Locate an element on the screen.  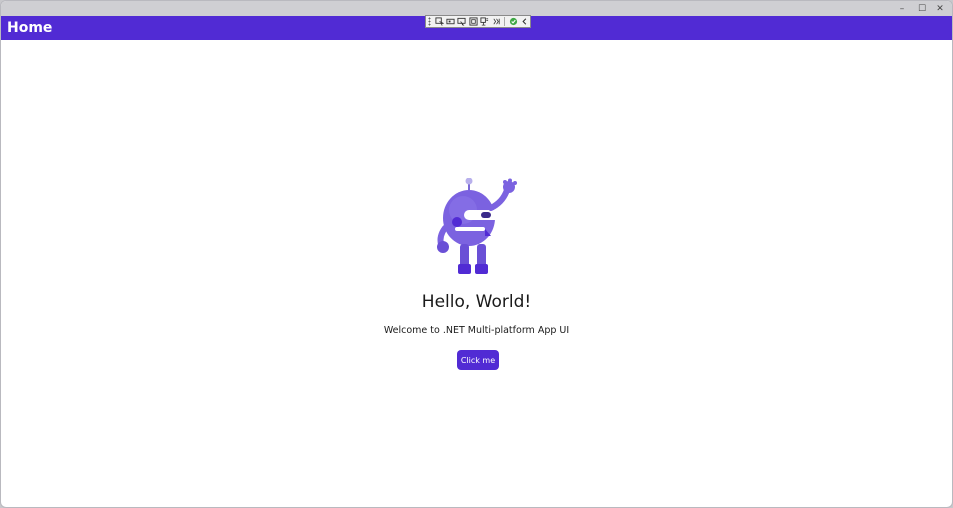
xaml-debug-toolbar is located at coordinates (478, 21).